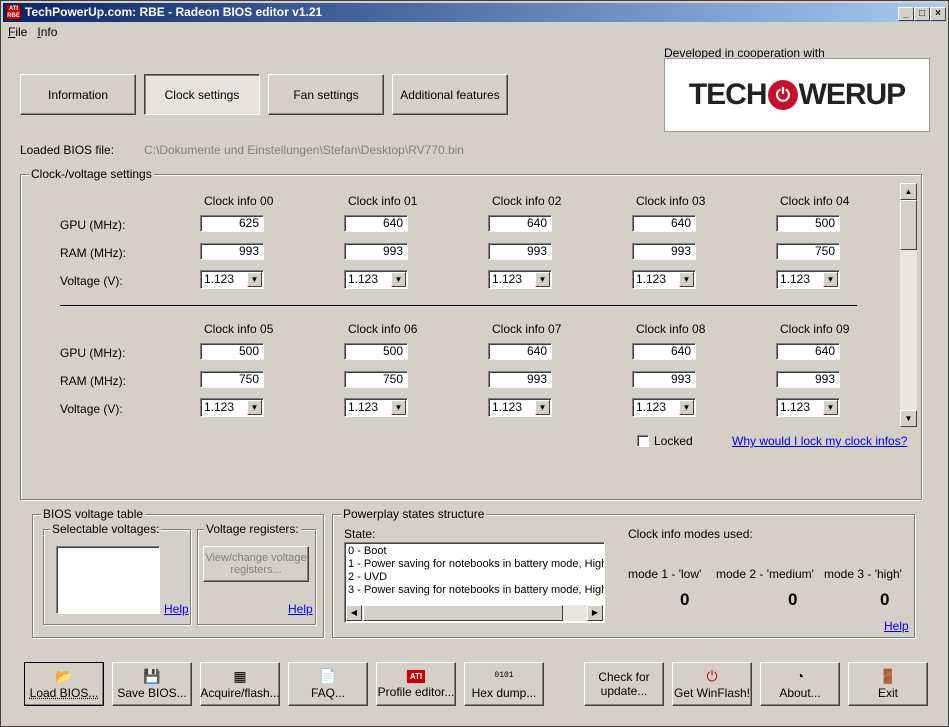 The image size is (949, 727). What do you see at coordinates (354, 613) in the screenshot?
I see `scroll-left-icon: ◀` at bounding box center [354, 613].